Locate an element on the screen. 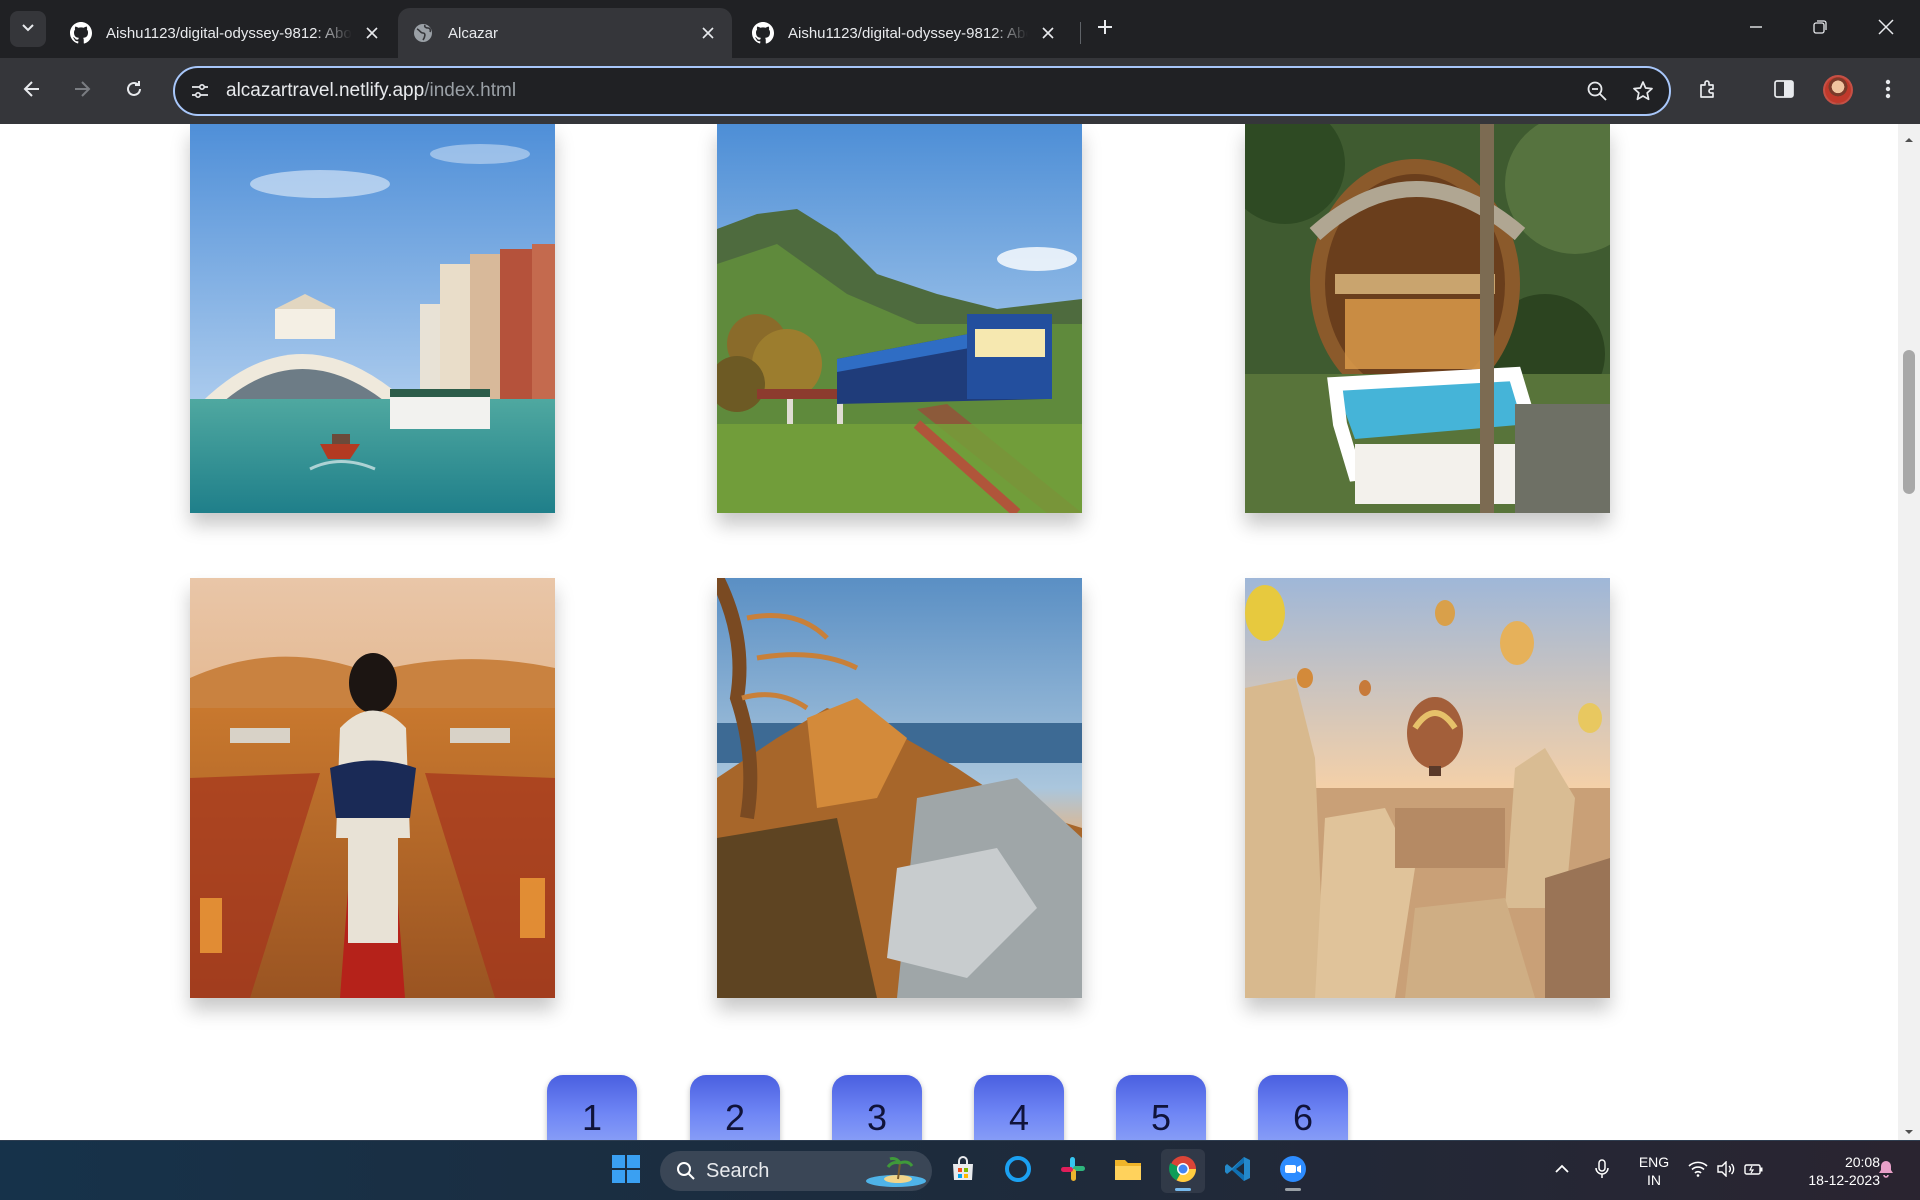  close-window-button is located at coordinates (1886, 29).